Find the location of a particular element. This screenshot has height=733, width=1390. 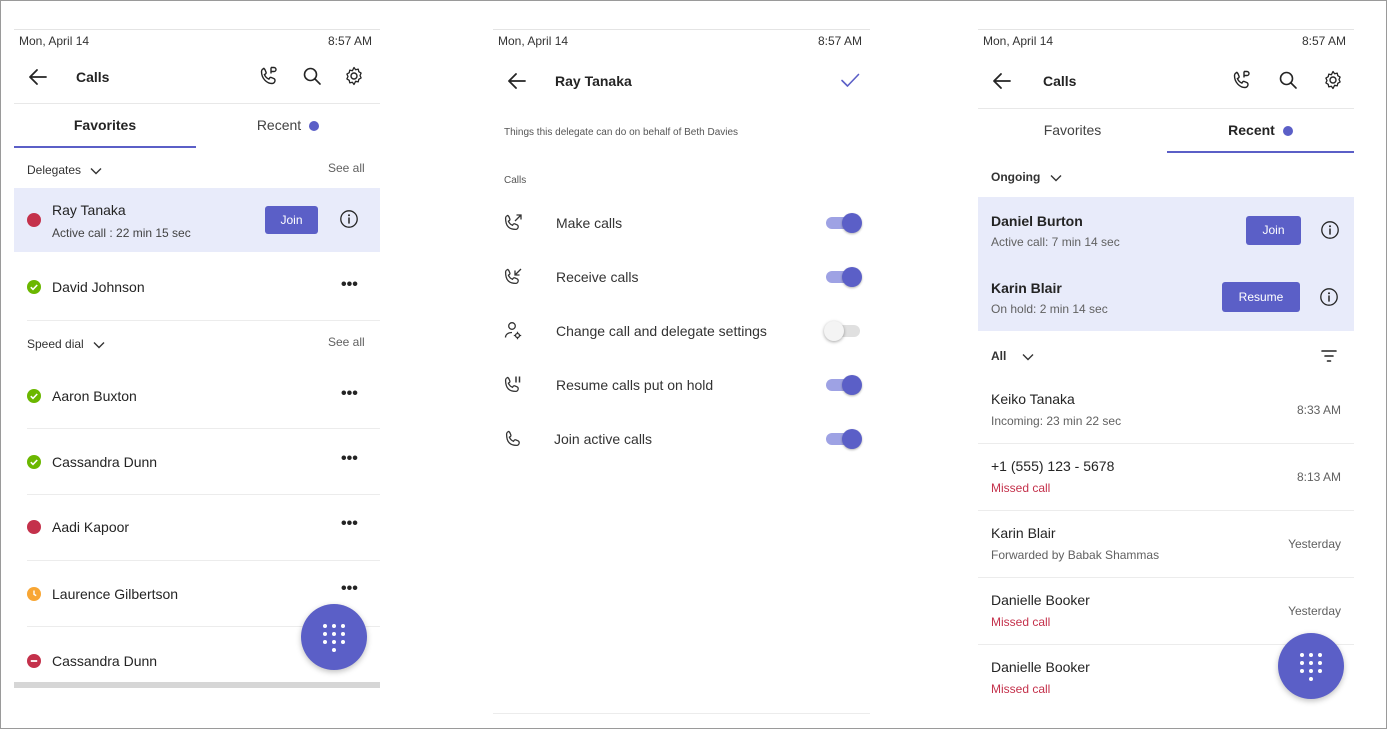

speed-dial-row: Aadi Kapoor ••• is located at coordinates (197, 527).